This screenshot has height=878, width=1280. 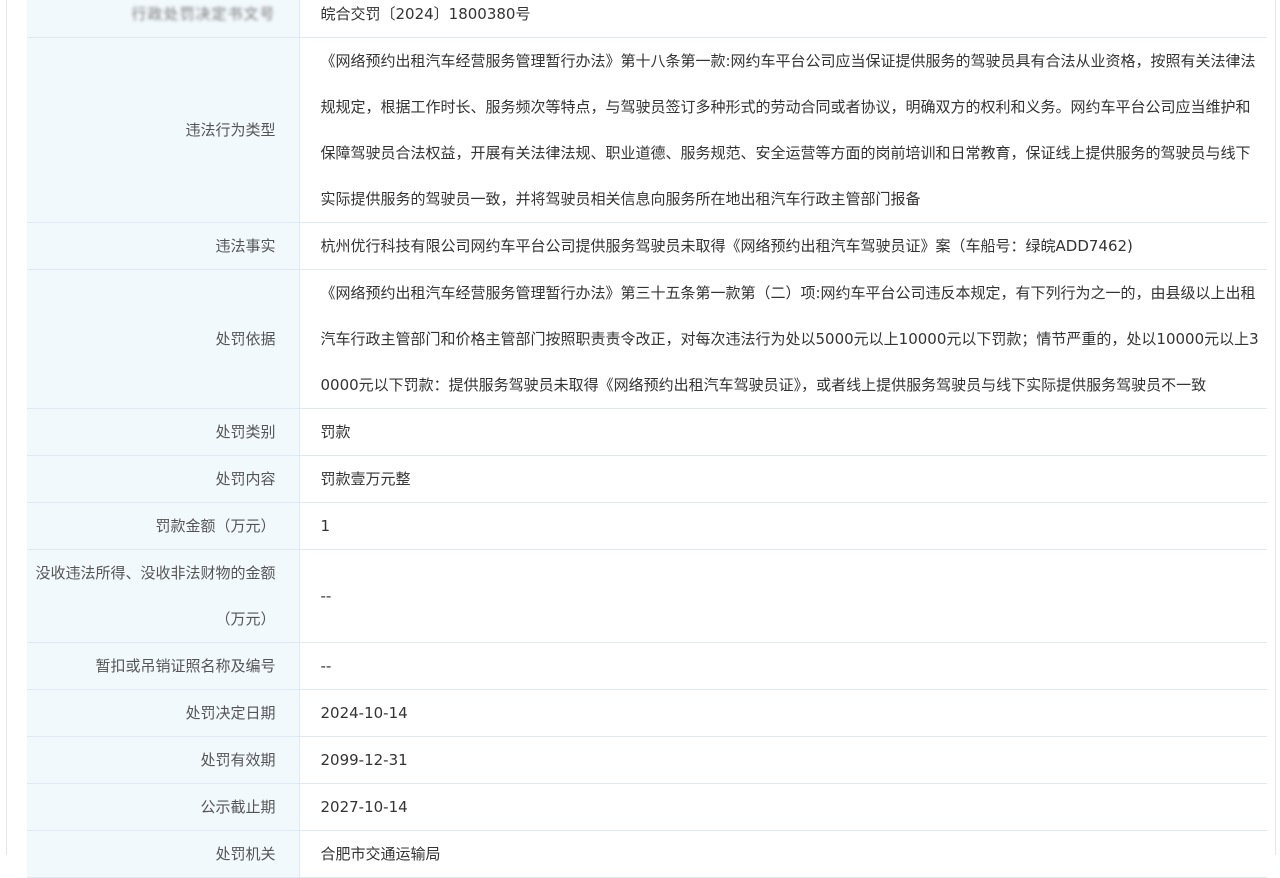 I want to click on row-label: 行政处罚决定书文号, so click(x=163, y=19).